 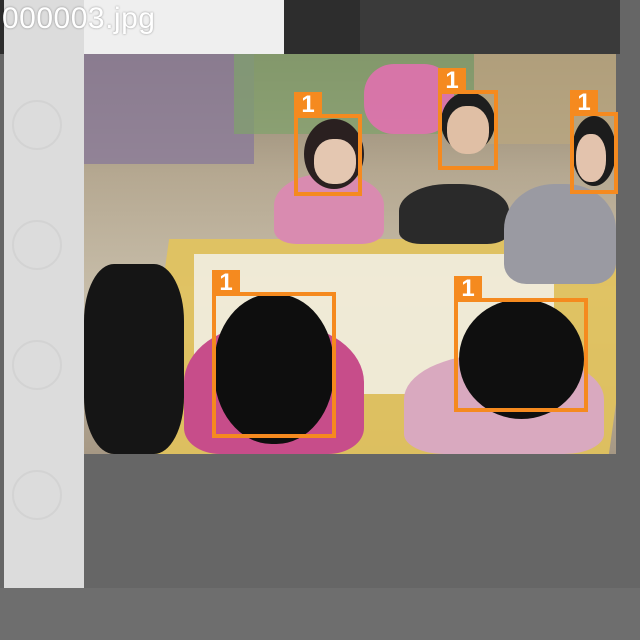 What do you see at coordinates (320, 614) in the screenshot?
I see `bottom-bar` at bounding box center [320, 614].